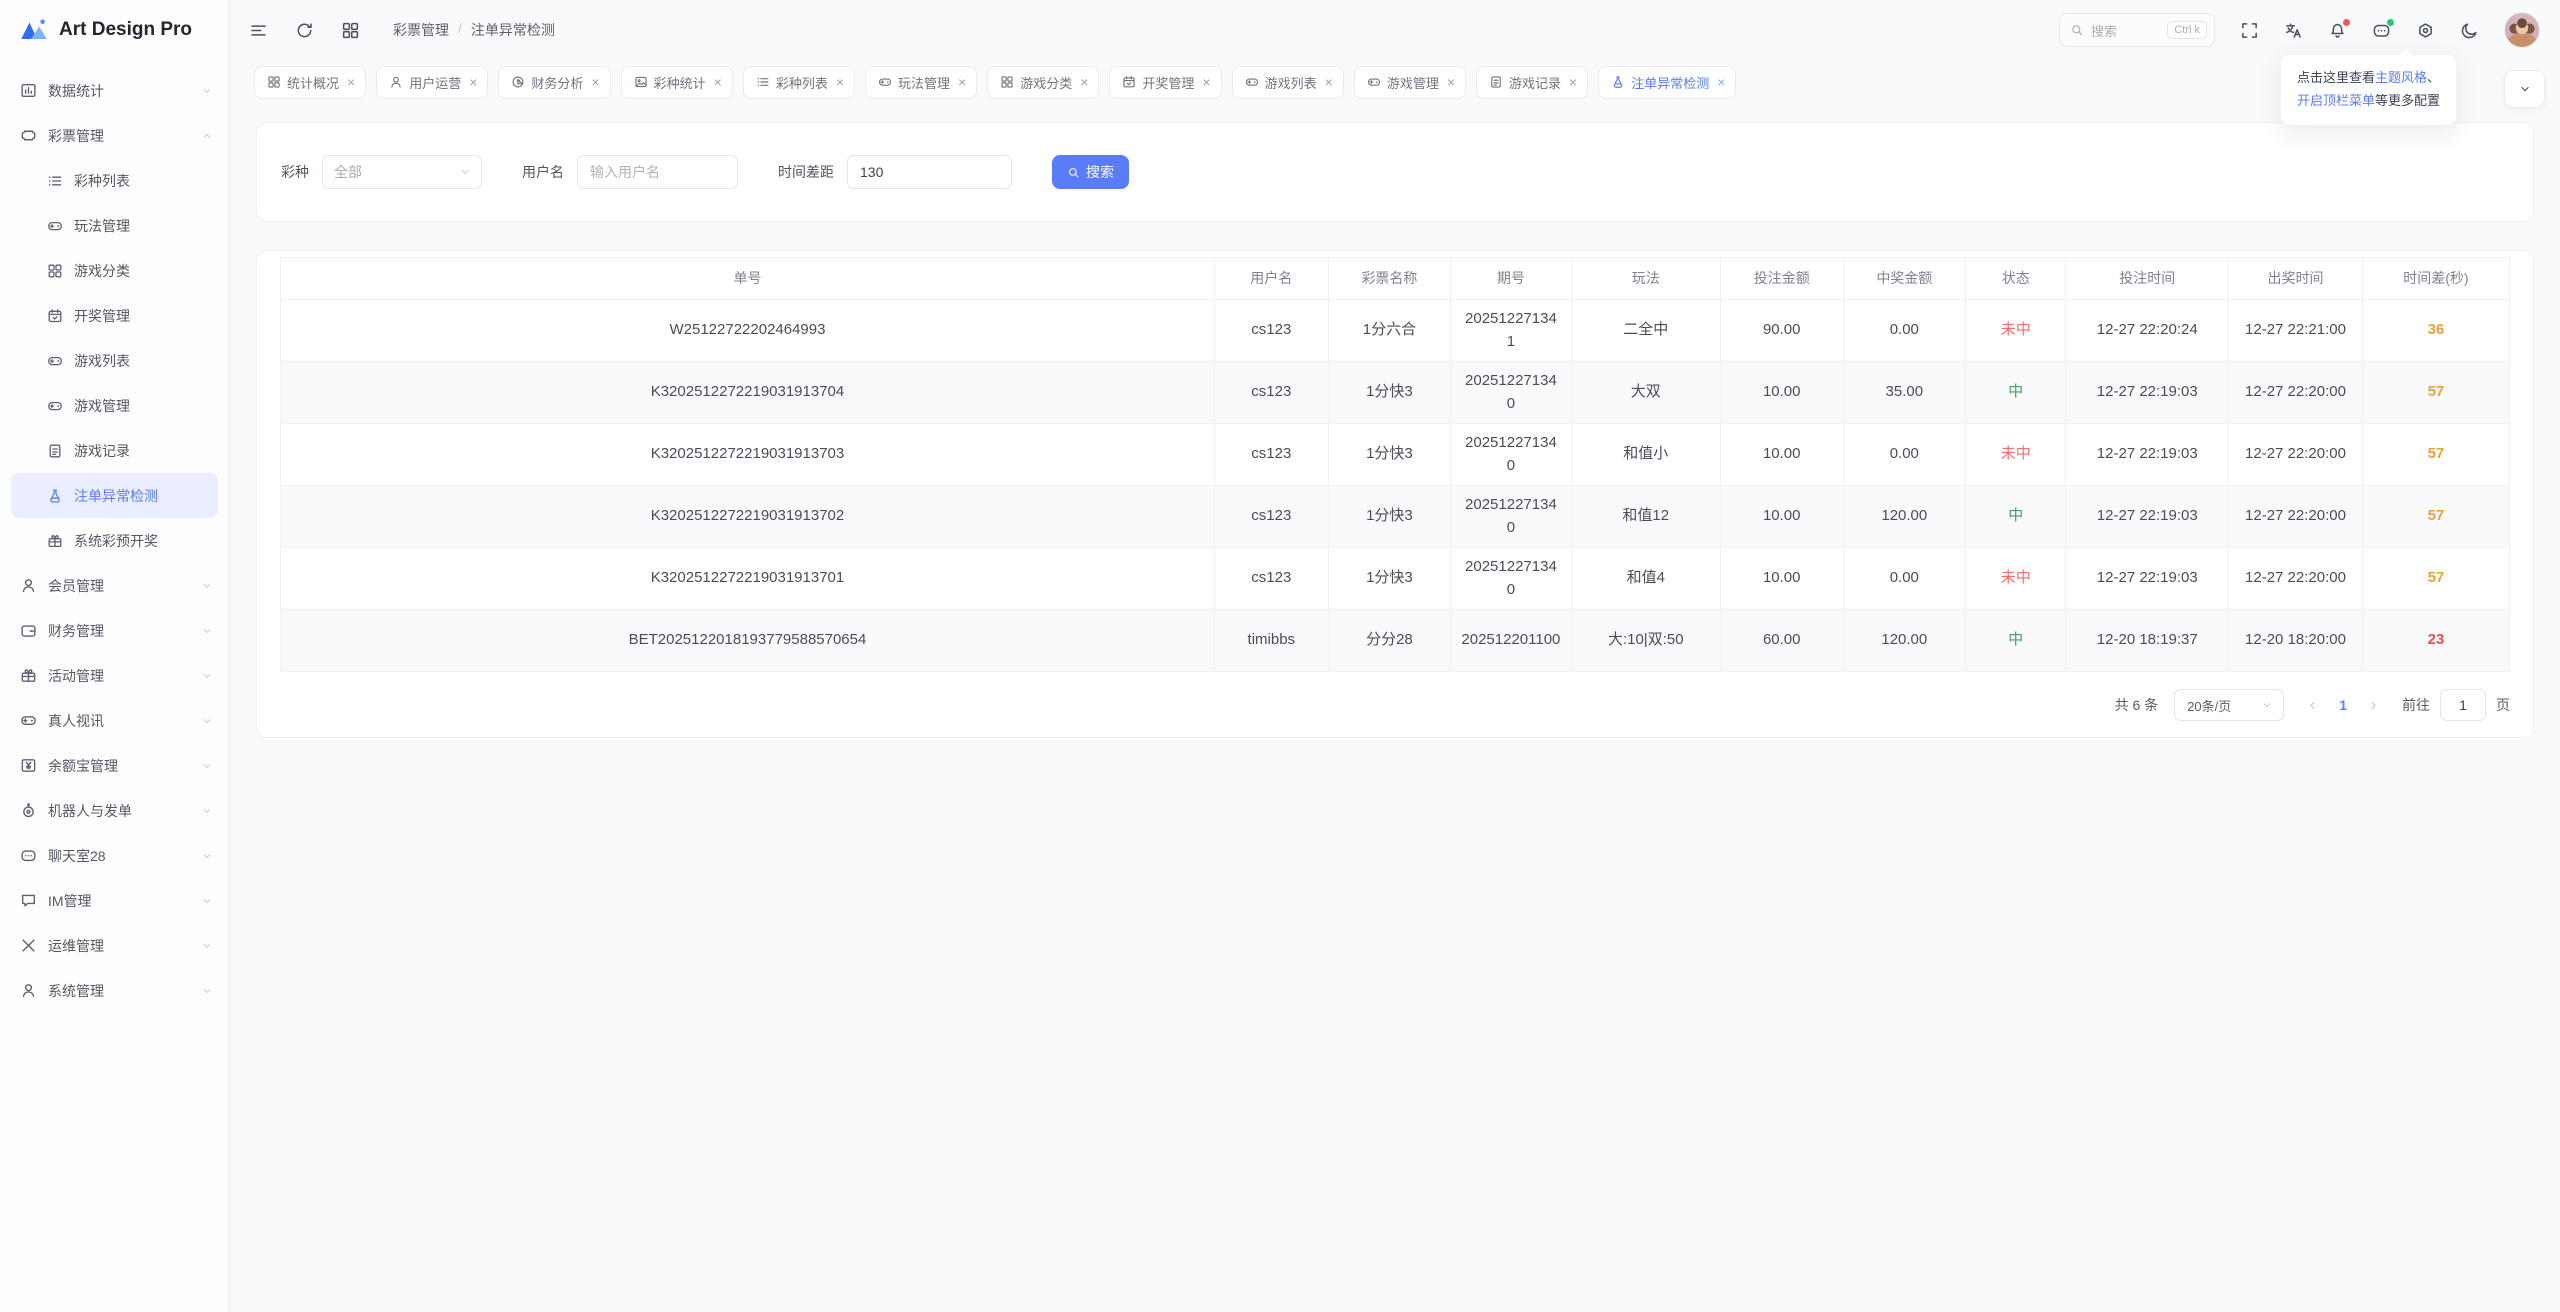 Image resolution: width=2560 pixels, height=1312 pixels. I want to click on settings-gear-icon, so click(2425, 30).